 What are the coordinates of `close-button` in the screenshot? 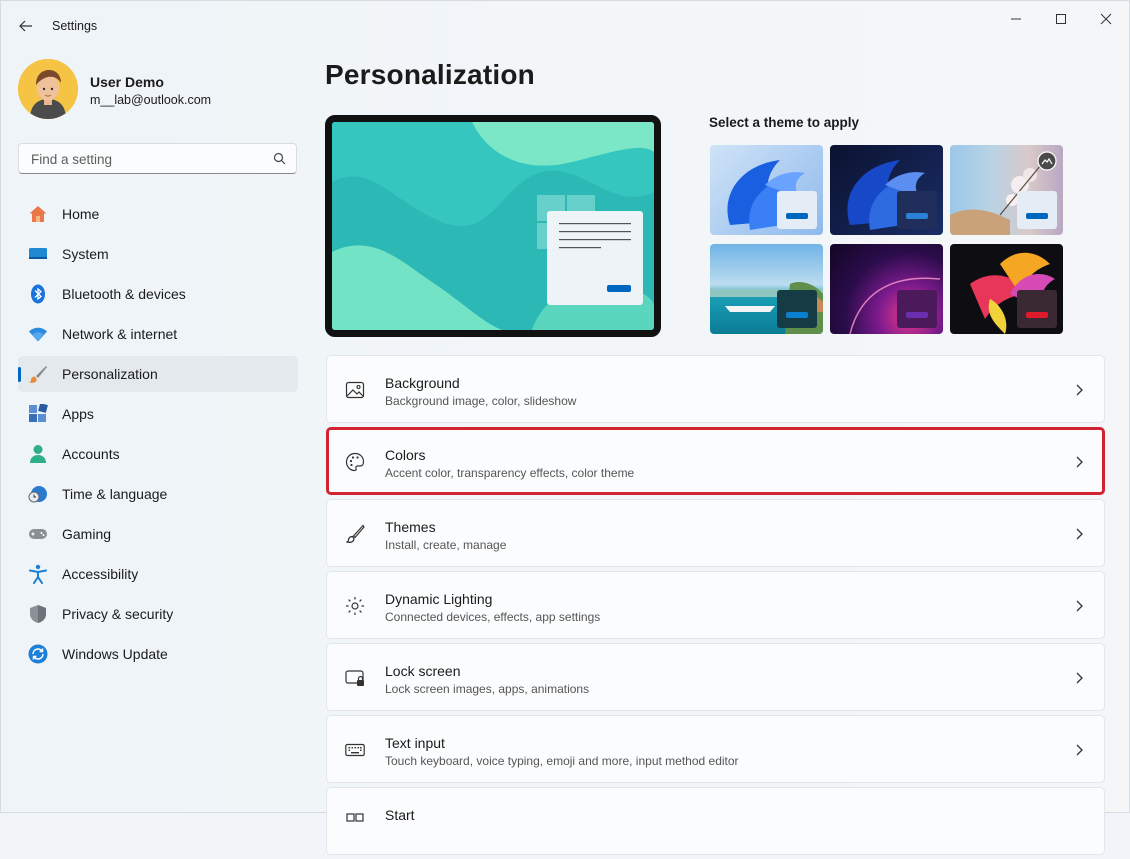 It's located at (1106, 19).